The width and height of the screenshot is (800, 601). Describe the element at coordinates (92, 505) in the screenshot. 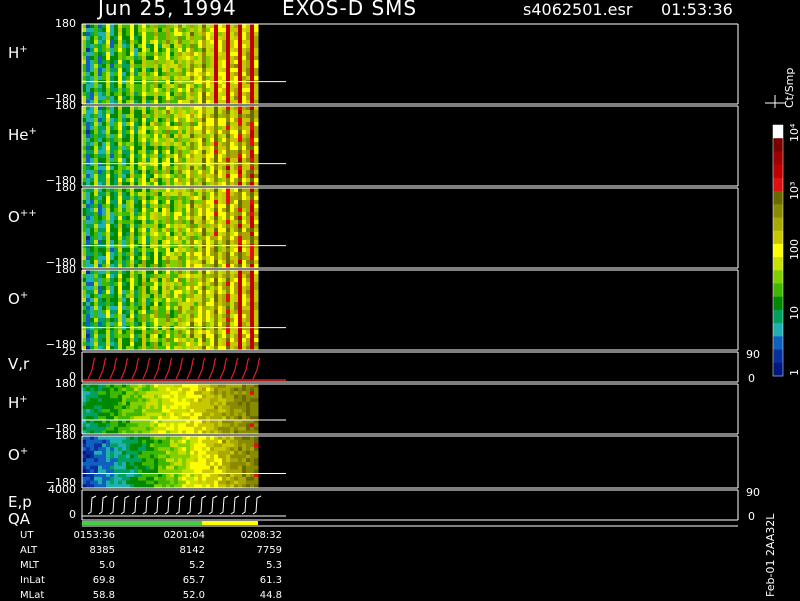

I see `energy-trace` at that location.